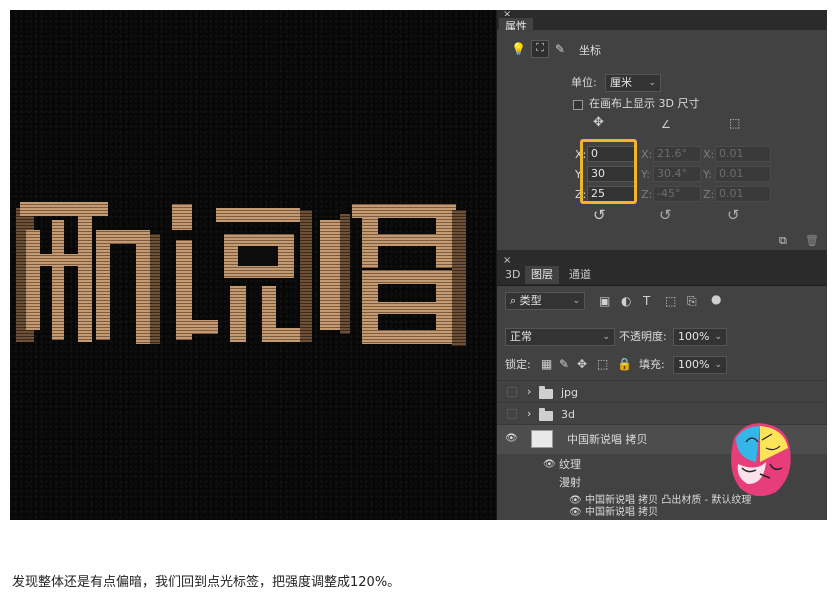  I want to click on trash-icon: 🗑, so click(812, 241).